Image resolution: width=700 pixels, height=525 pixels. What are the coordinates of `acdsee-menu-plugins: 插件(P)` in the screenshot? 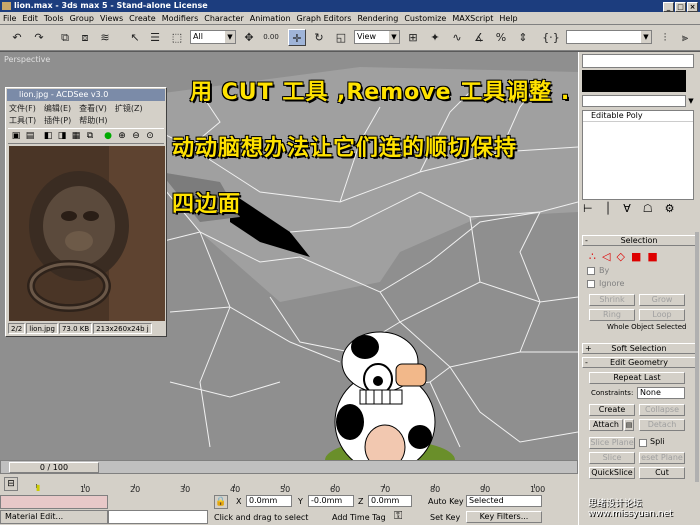 It's located at (57, 120).